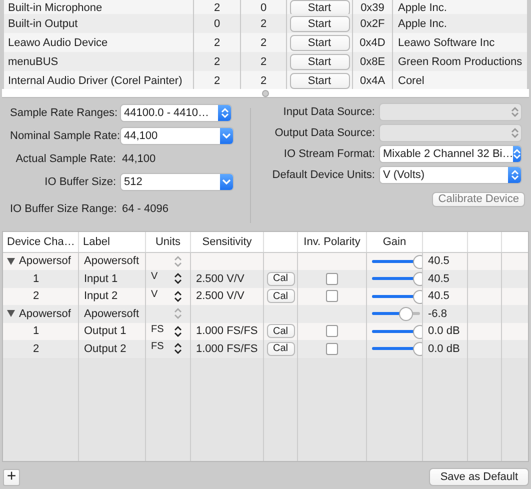  I want to click on setting-label: IO Buffer Size:, so click(80, 182).